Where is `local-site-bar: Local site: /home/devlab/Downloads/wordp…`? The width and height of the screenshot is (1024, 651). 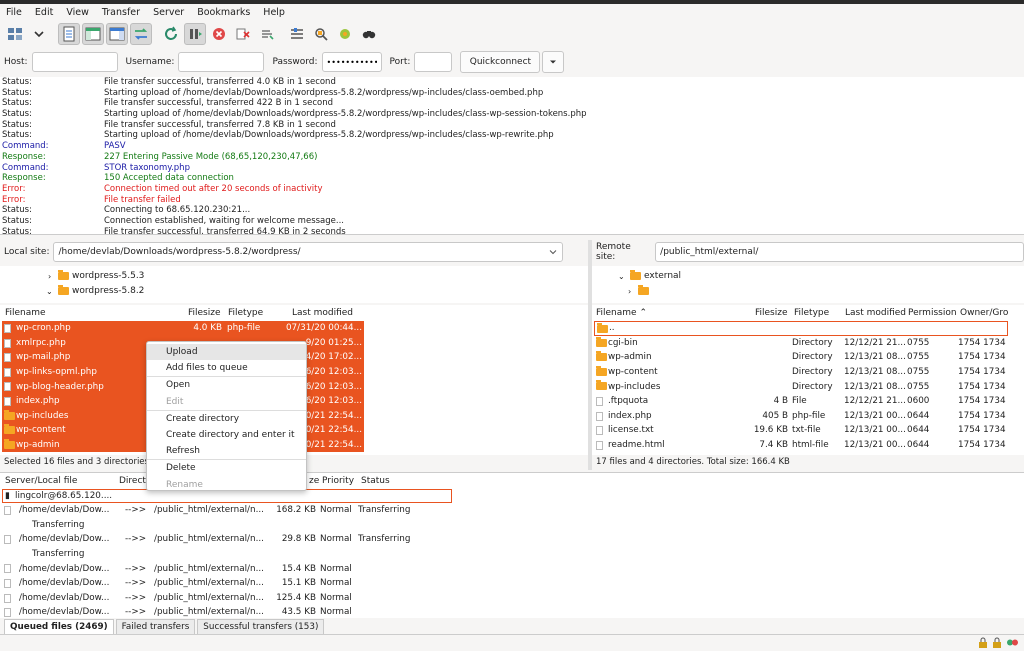 local-site-bar: Local site: /home/devlab/Downloads/wordp… is located at coordinates (294, 252).